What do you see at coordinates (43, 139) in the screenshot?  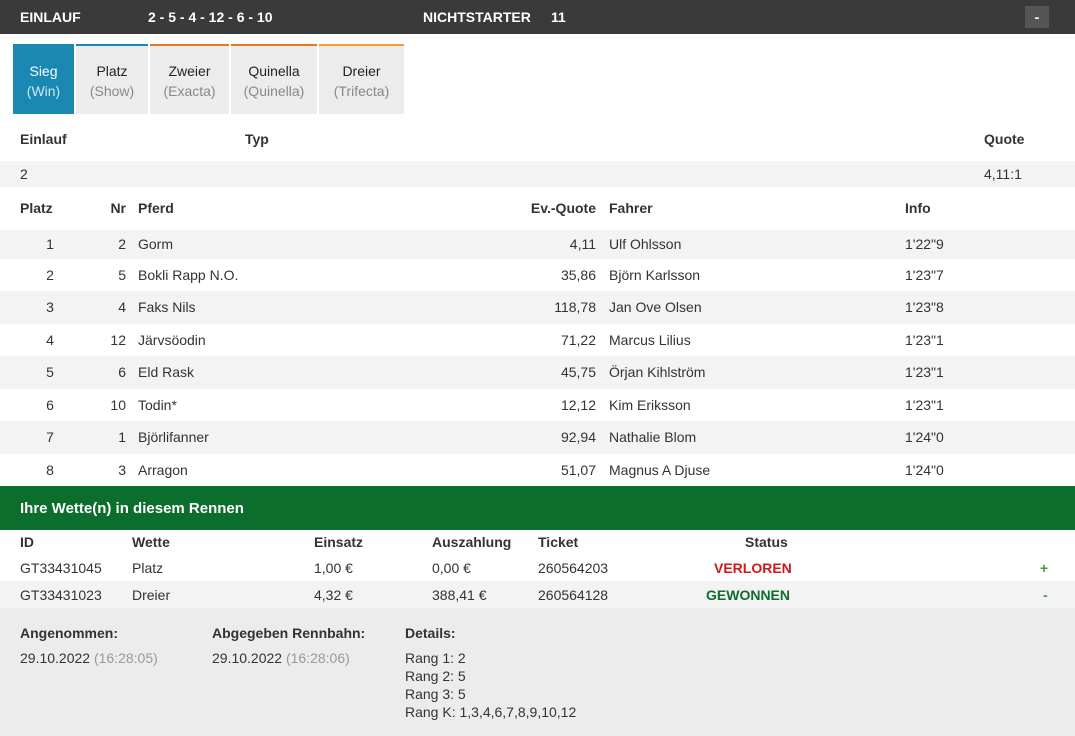 I see `summary-header-einlauf: Einlauf` at bounding box center [43, 139].